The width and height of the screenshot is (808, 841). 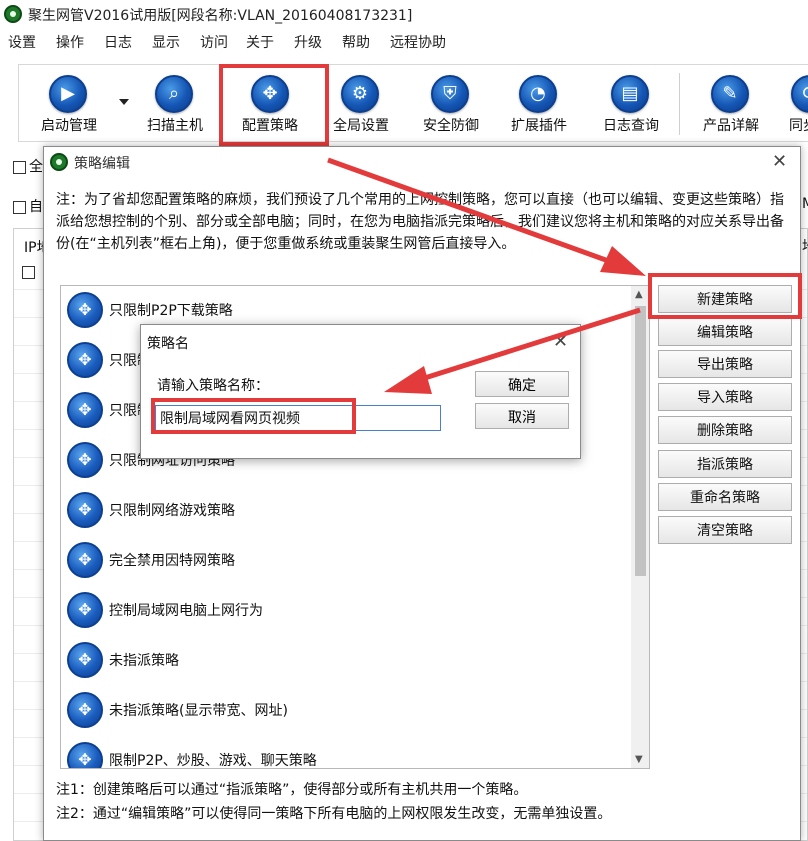 I want to click on sync-icon: ⟳, so click(x=799, y=94).